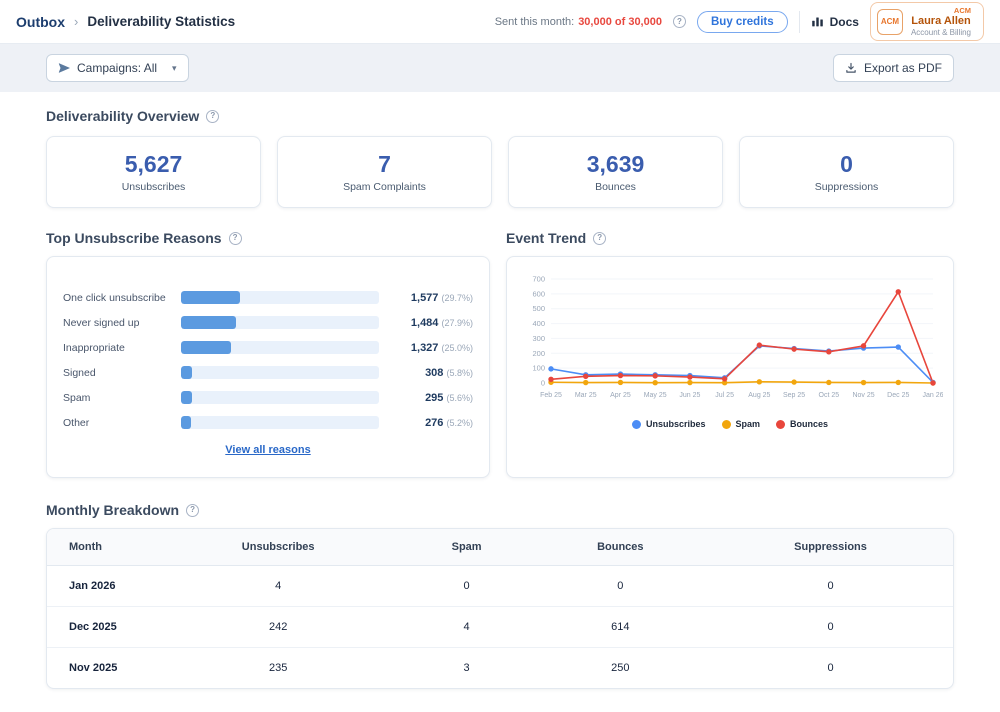 The image size is (1000, 712). I want to click on svg-text: Nov 25, so click(863, 395).